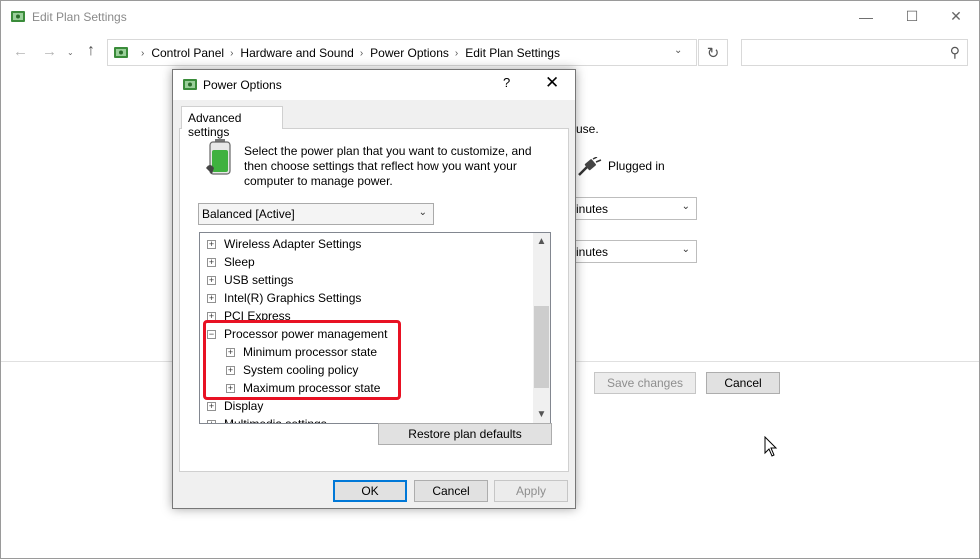  I want to click on tree-item: + Intel(R) Graphics Settings, so click(367, 298).